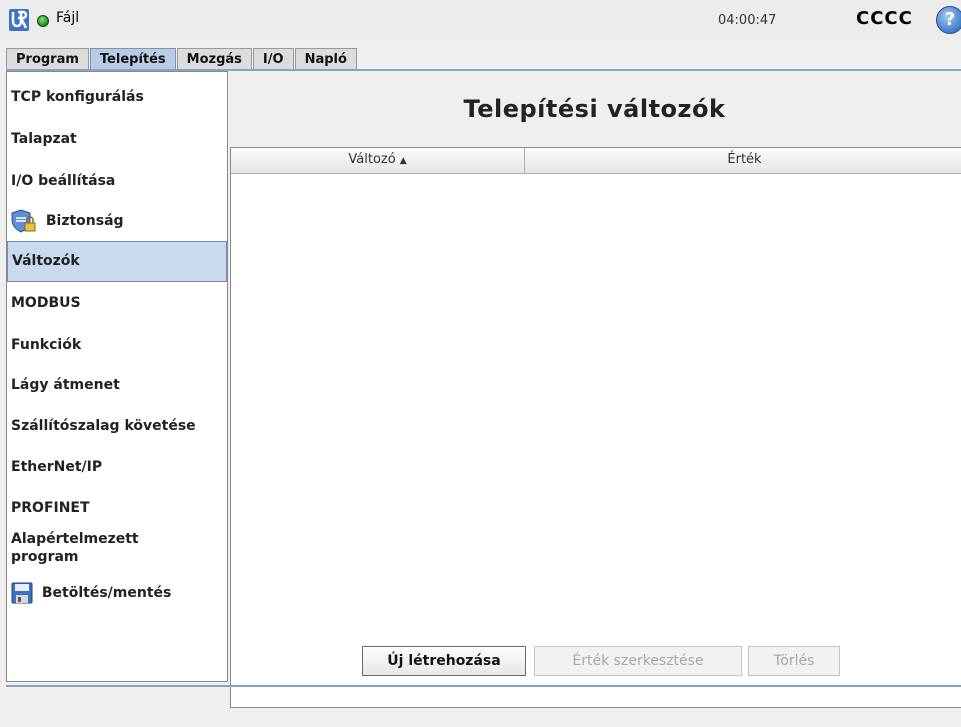  Describe the element at coordinates (19, 20) in the screenshot. I see `universal-robots-logo` at that location.